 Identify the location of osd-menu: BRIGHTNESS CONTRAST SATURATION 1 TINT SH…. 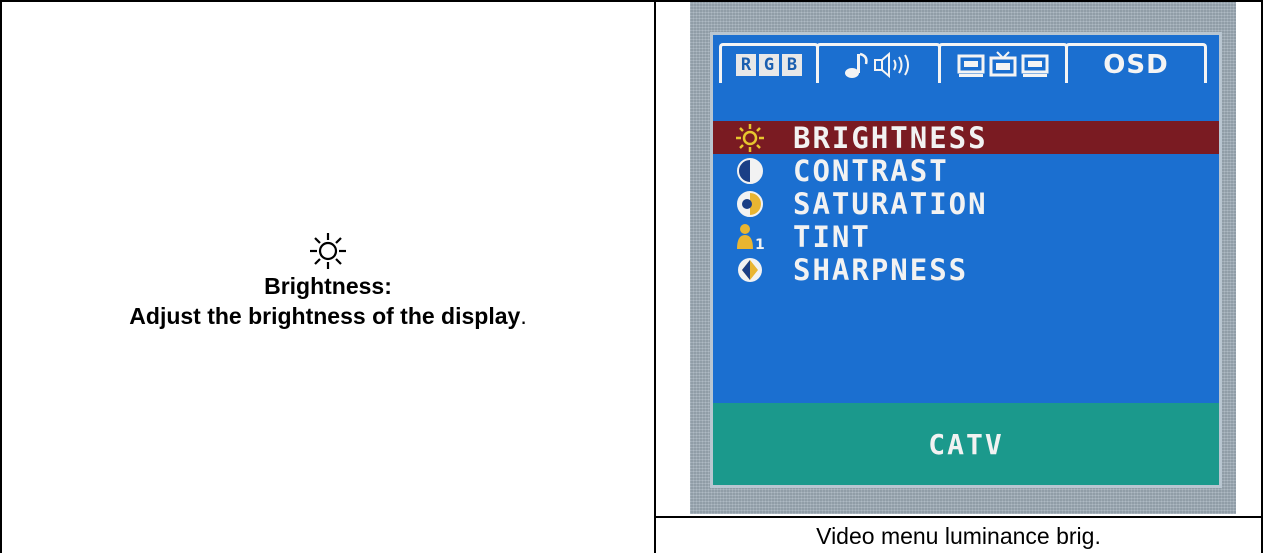
(966, 203).